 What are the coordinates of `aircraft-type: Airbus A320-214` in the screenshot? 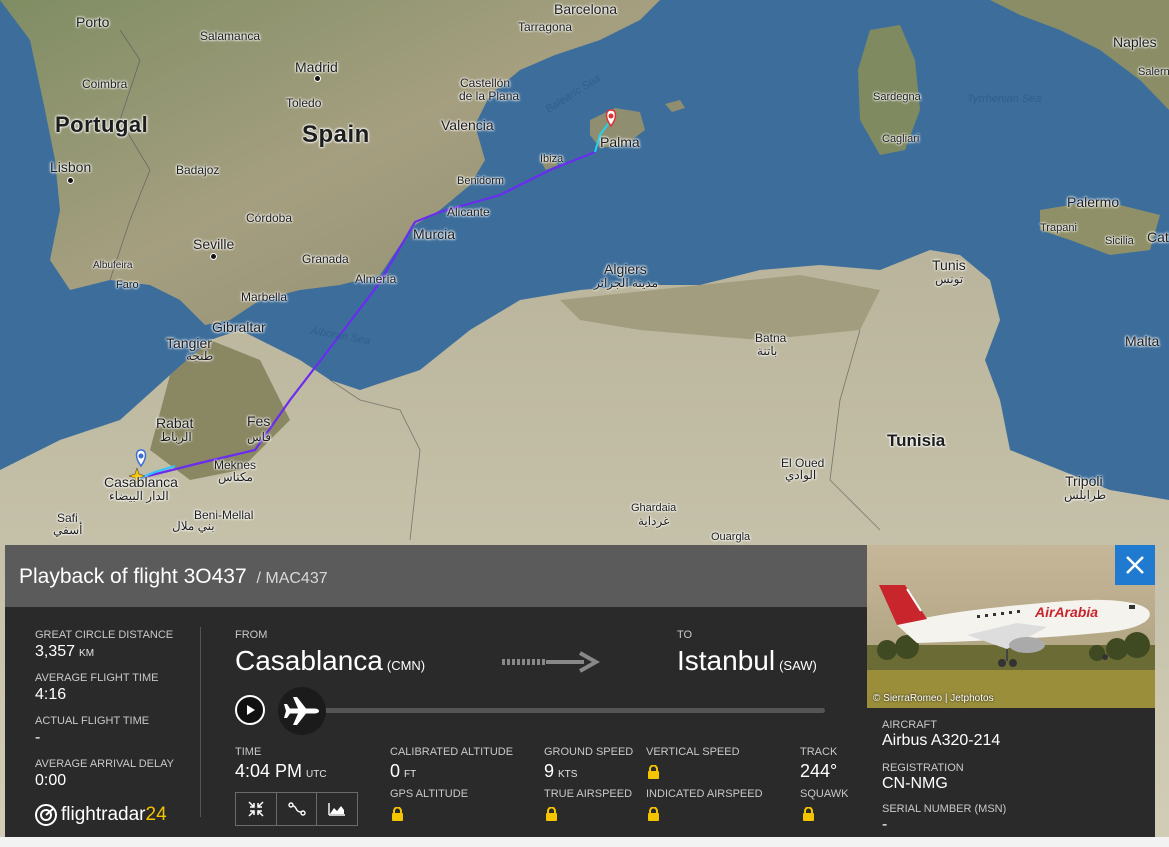 It's located at (941, 740).